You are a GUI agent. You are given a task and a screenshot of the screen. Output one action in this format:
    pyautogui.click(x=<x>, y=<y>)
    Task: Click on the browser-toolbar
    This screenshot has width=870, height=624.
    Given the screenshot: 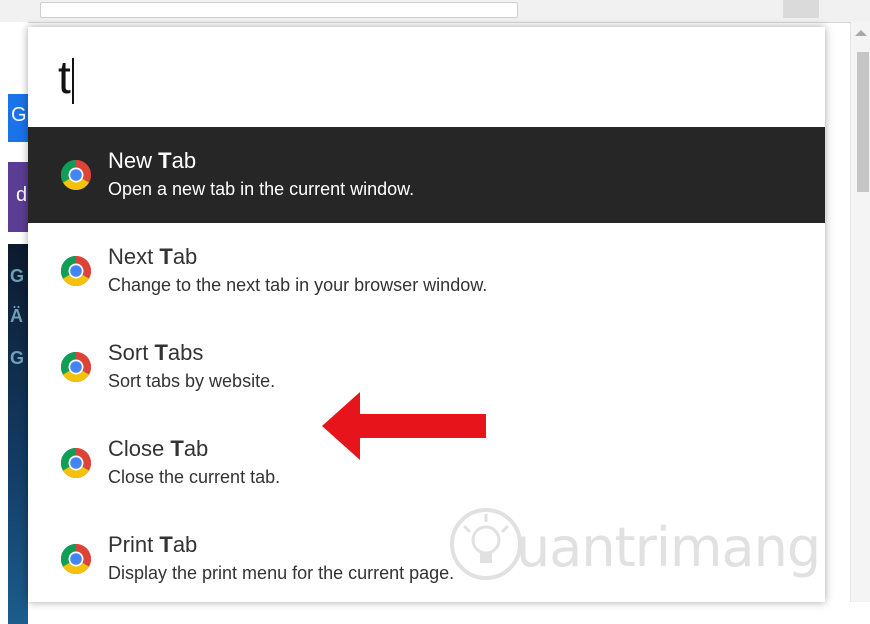 What is the action you would take?
    pyautogui.click(x=435, y=11)
    